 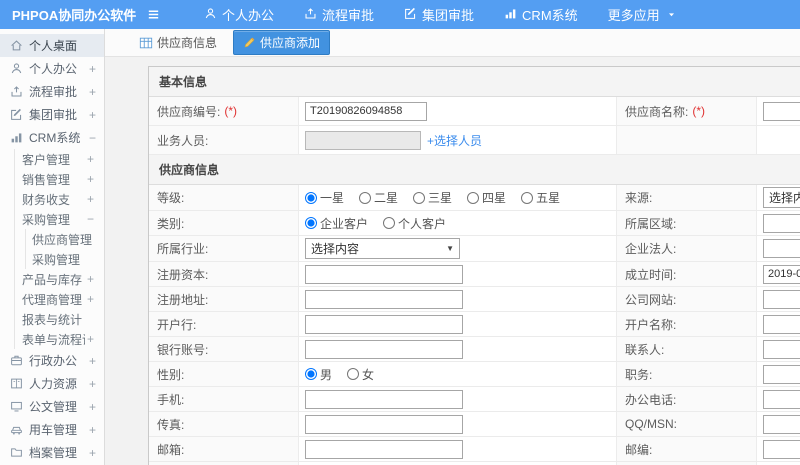 I want to click on contact-person-input, so click(x=781, y=349).